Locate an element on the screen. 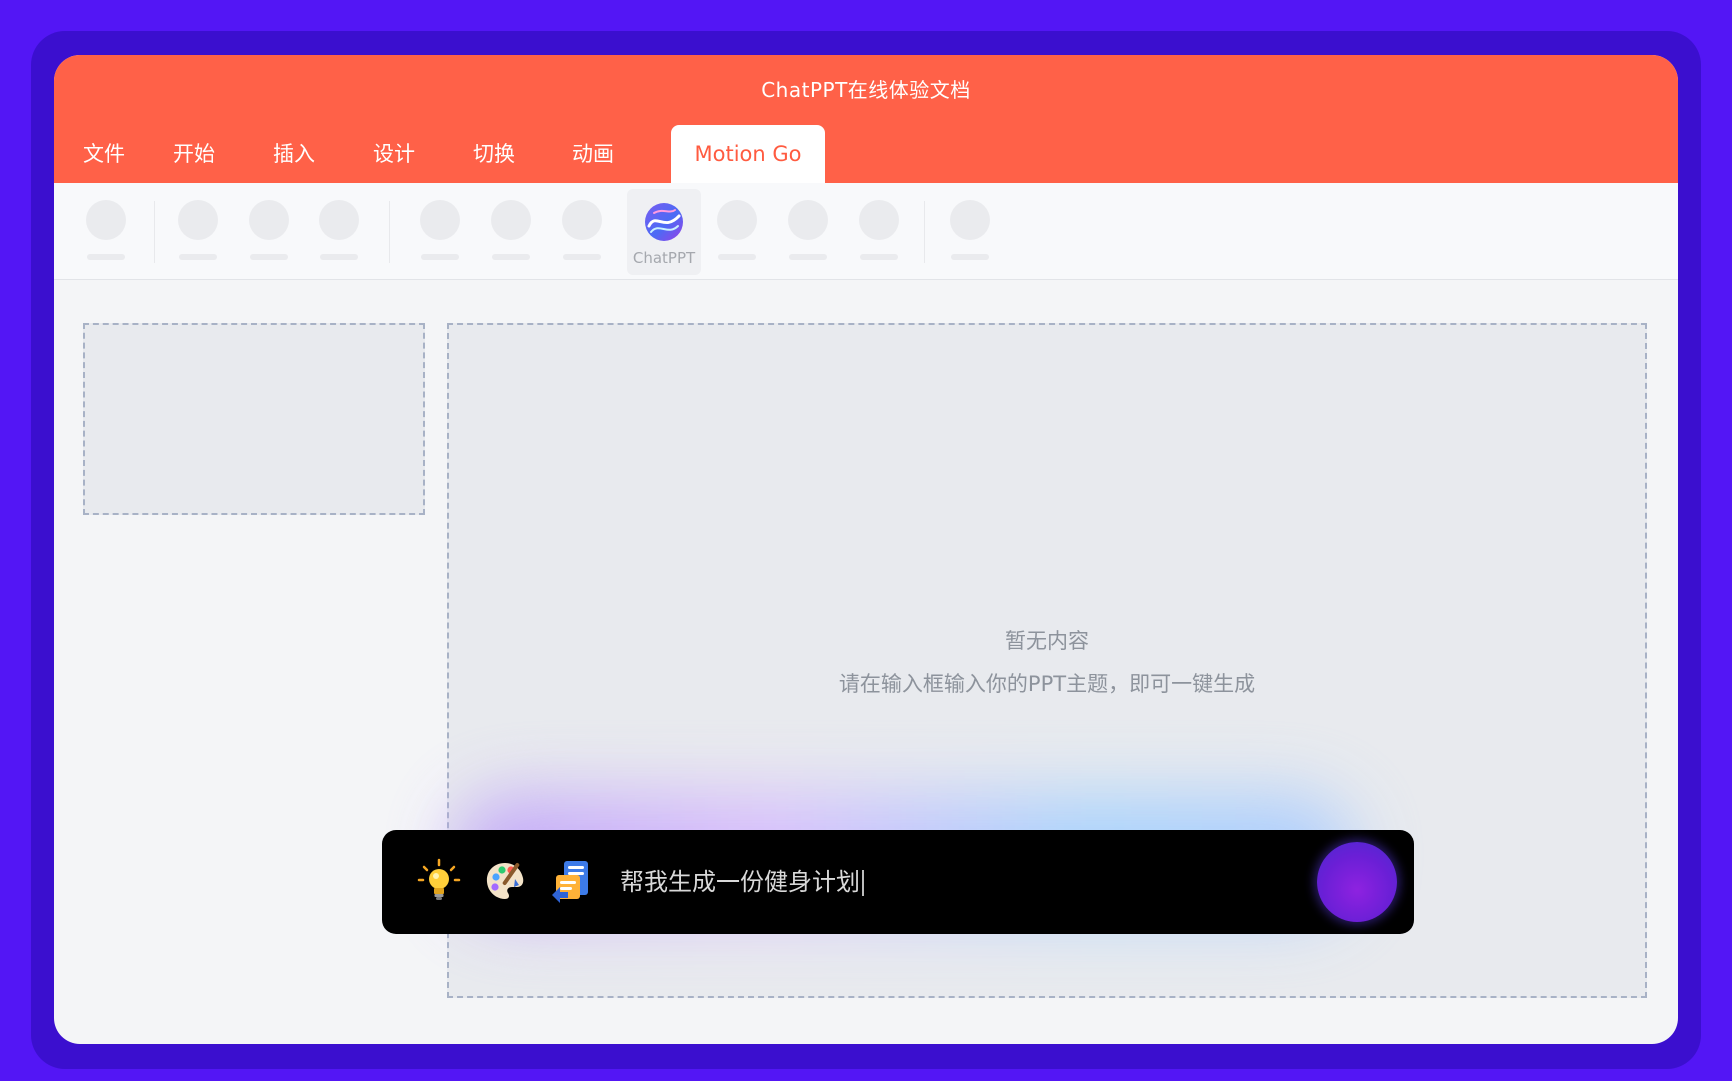 Image resolution: width=1732 pixels, height=1081 pixels. chatppt-label: ChatPPT is located at coordinates (664, 258).